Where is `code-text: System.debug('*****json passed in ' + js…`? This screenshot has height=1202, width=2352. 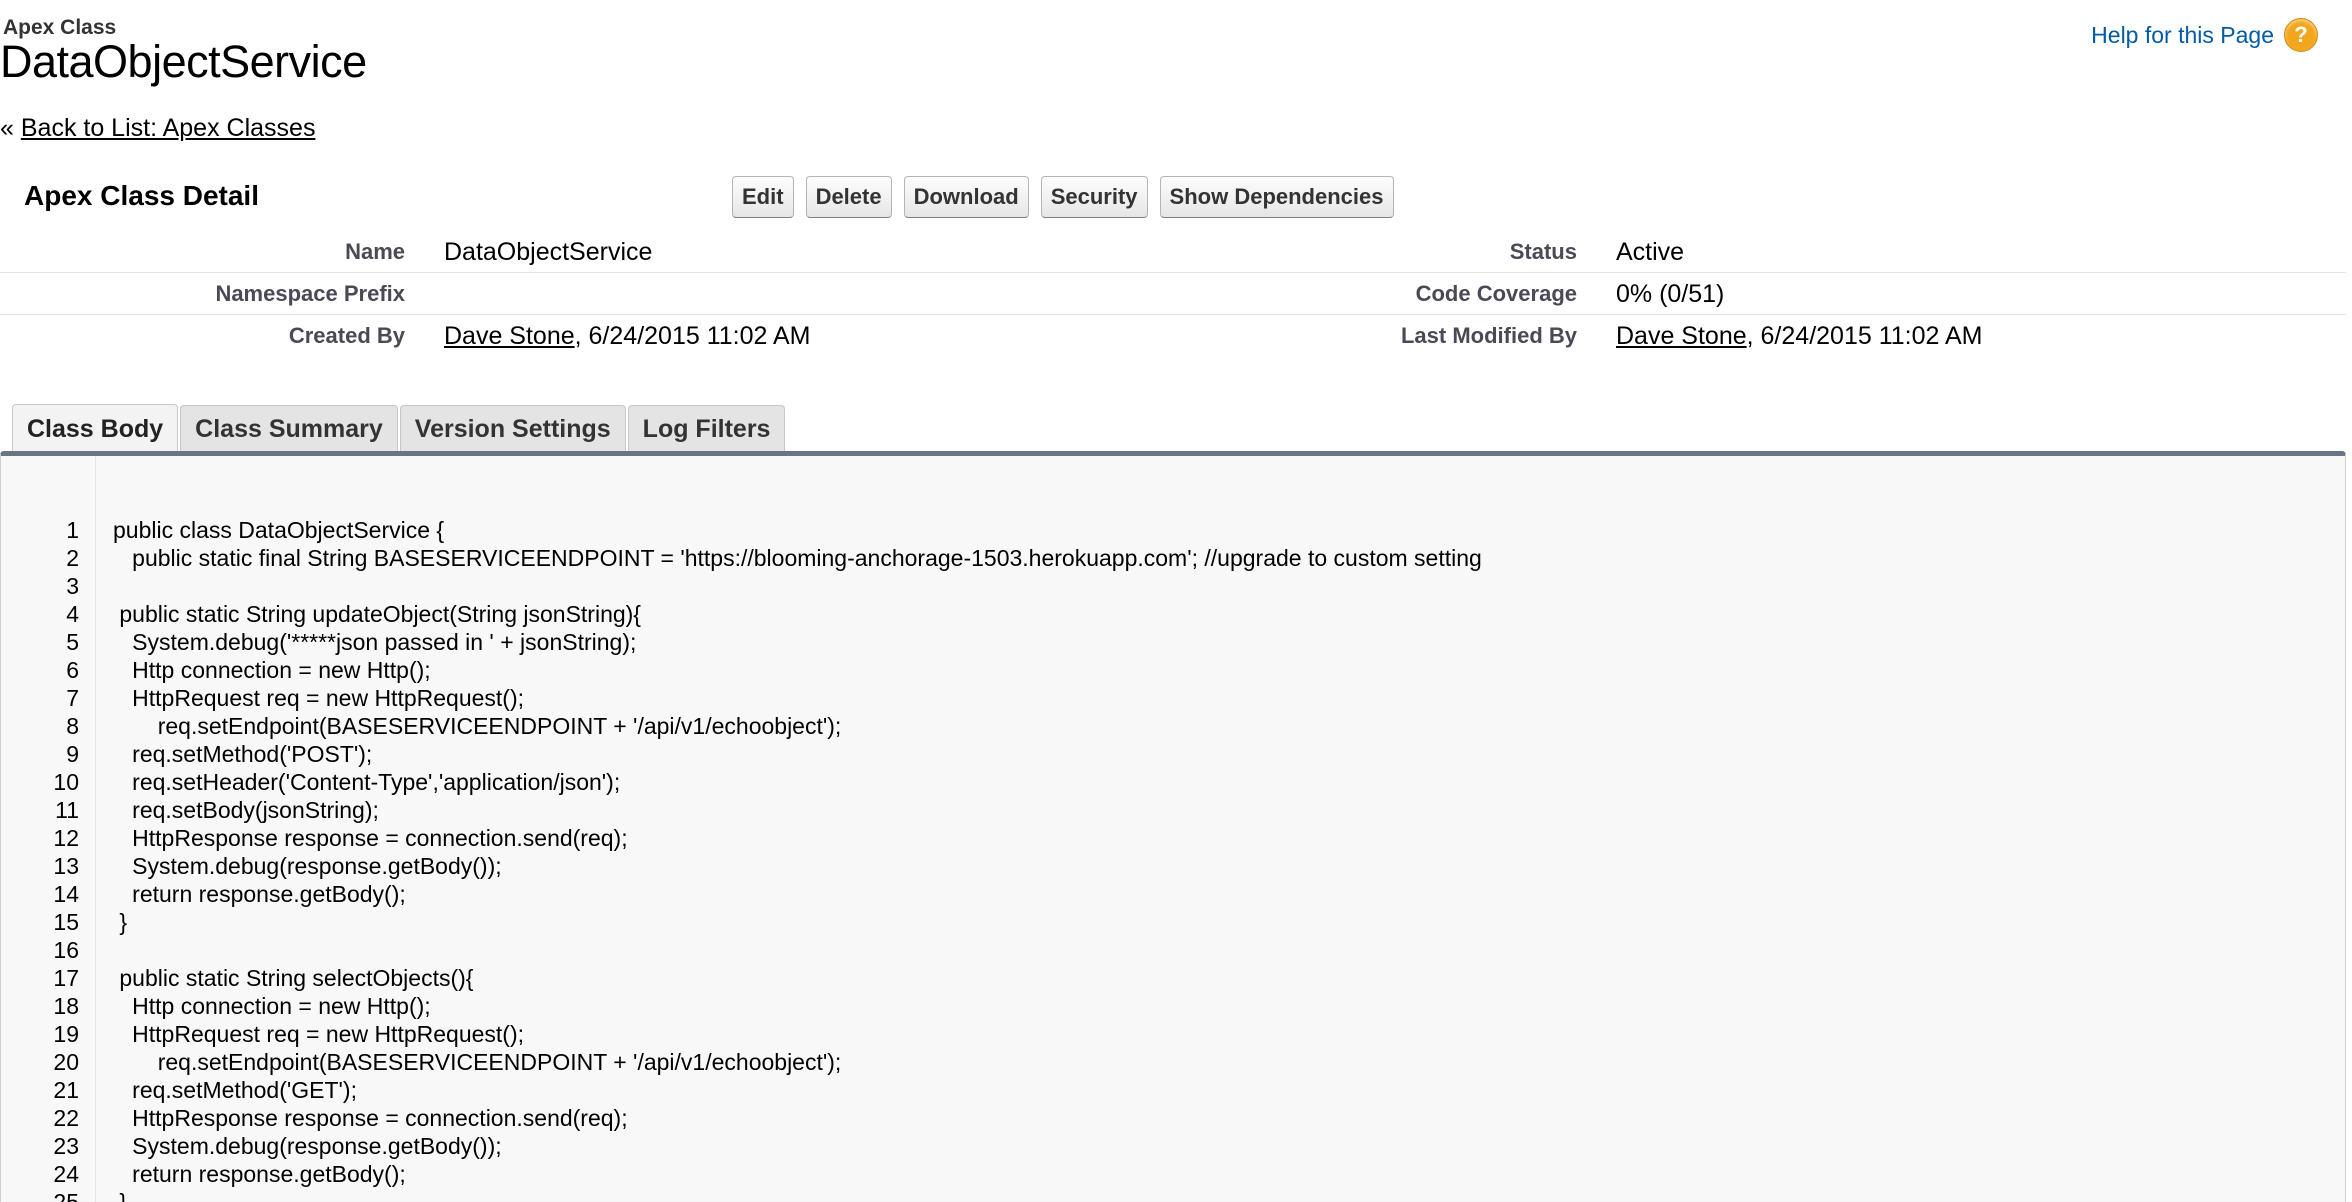 code-text: System.debug('*****json passed in ' + js… is located at coordinates (375, 642).